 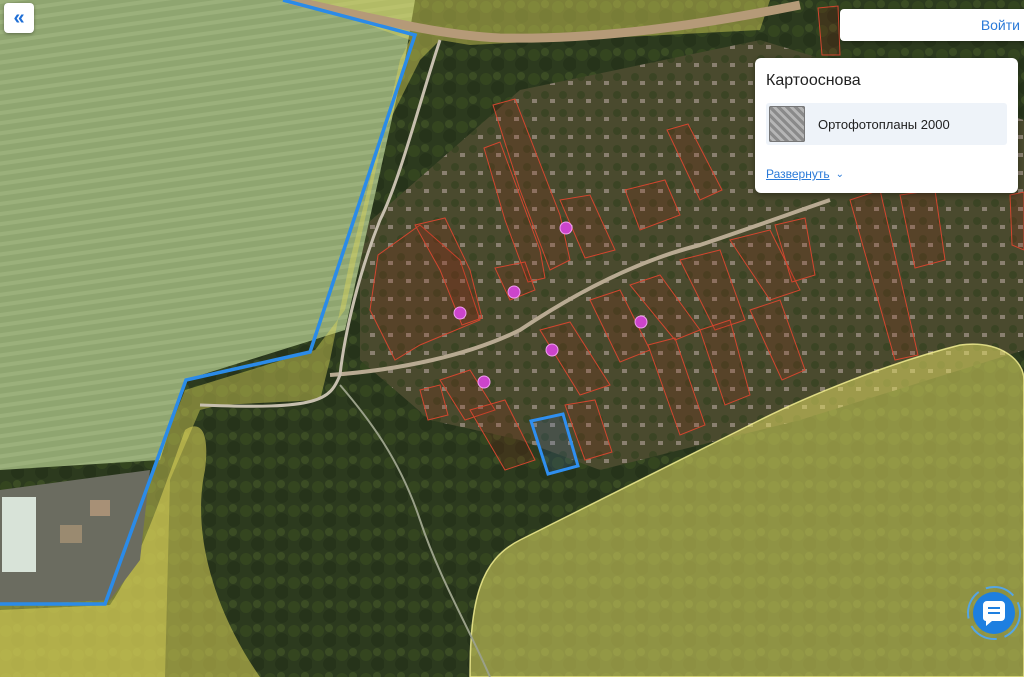 I want to click on expand-button: Развернуть ⌄, so click(x=805, y=174).